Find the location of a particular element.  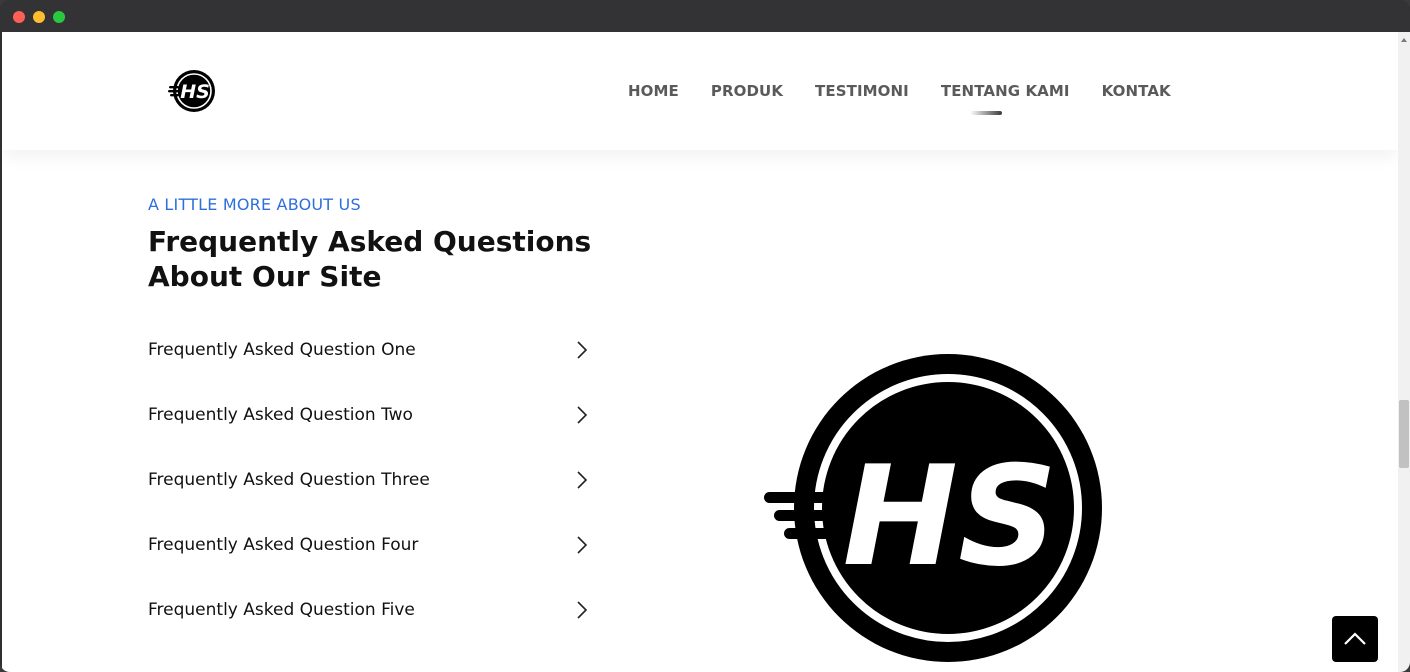

faq-question: Frequently Asked Question Five is located at coordinates (281, 610).